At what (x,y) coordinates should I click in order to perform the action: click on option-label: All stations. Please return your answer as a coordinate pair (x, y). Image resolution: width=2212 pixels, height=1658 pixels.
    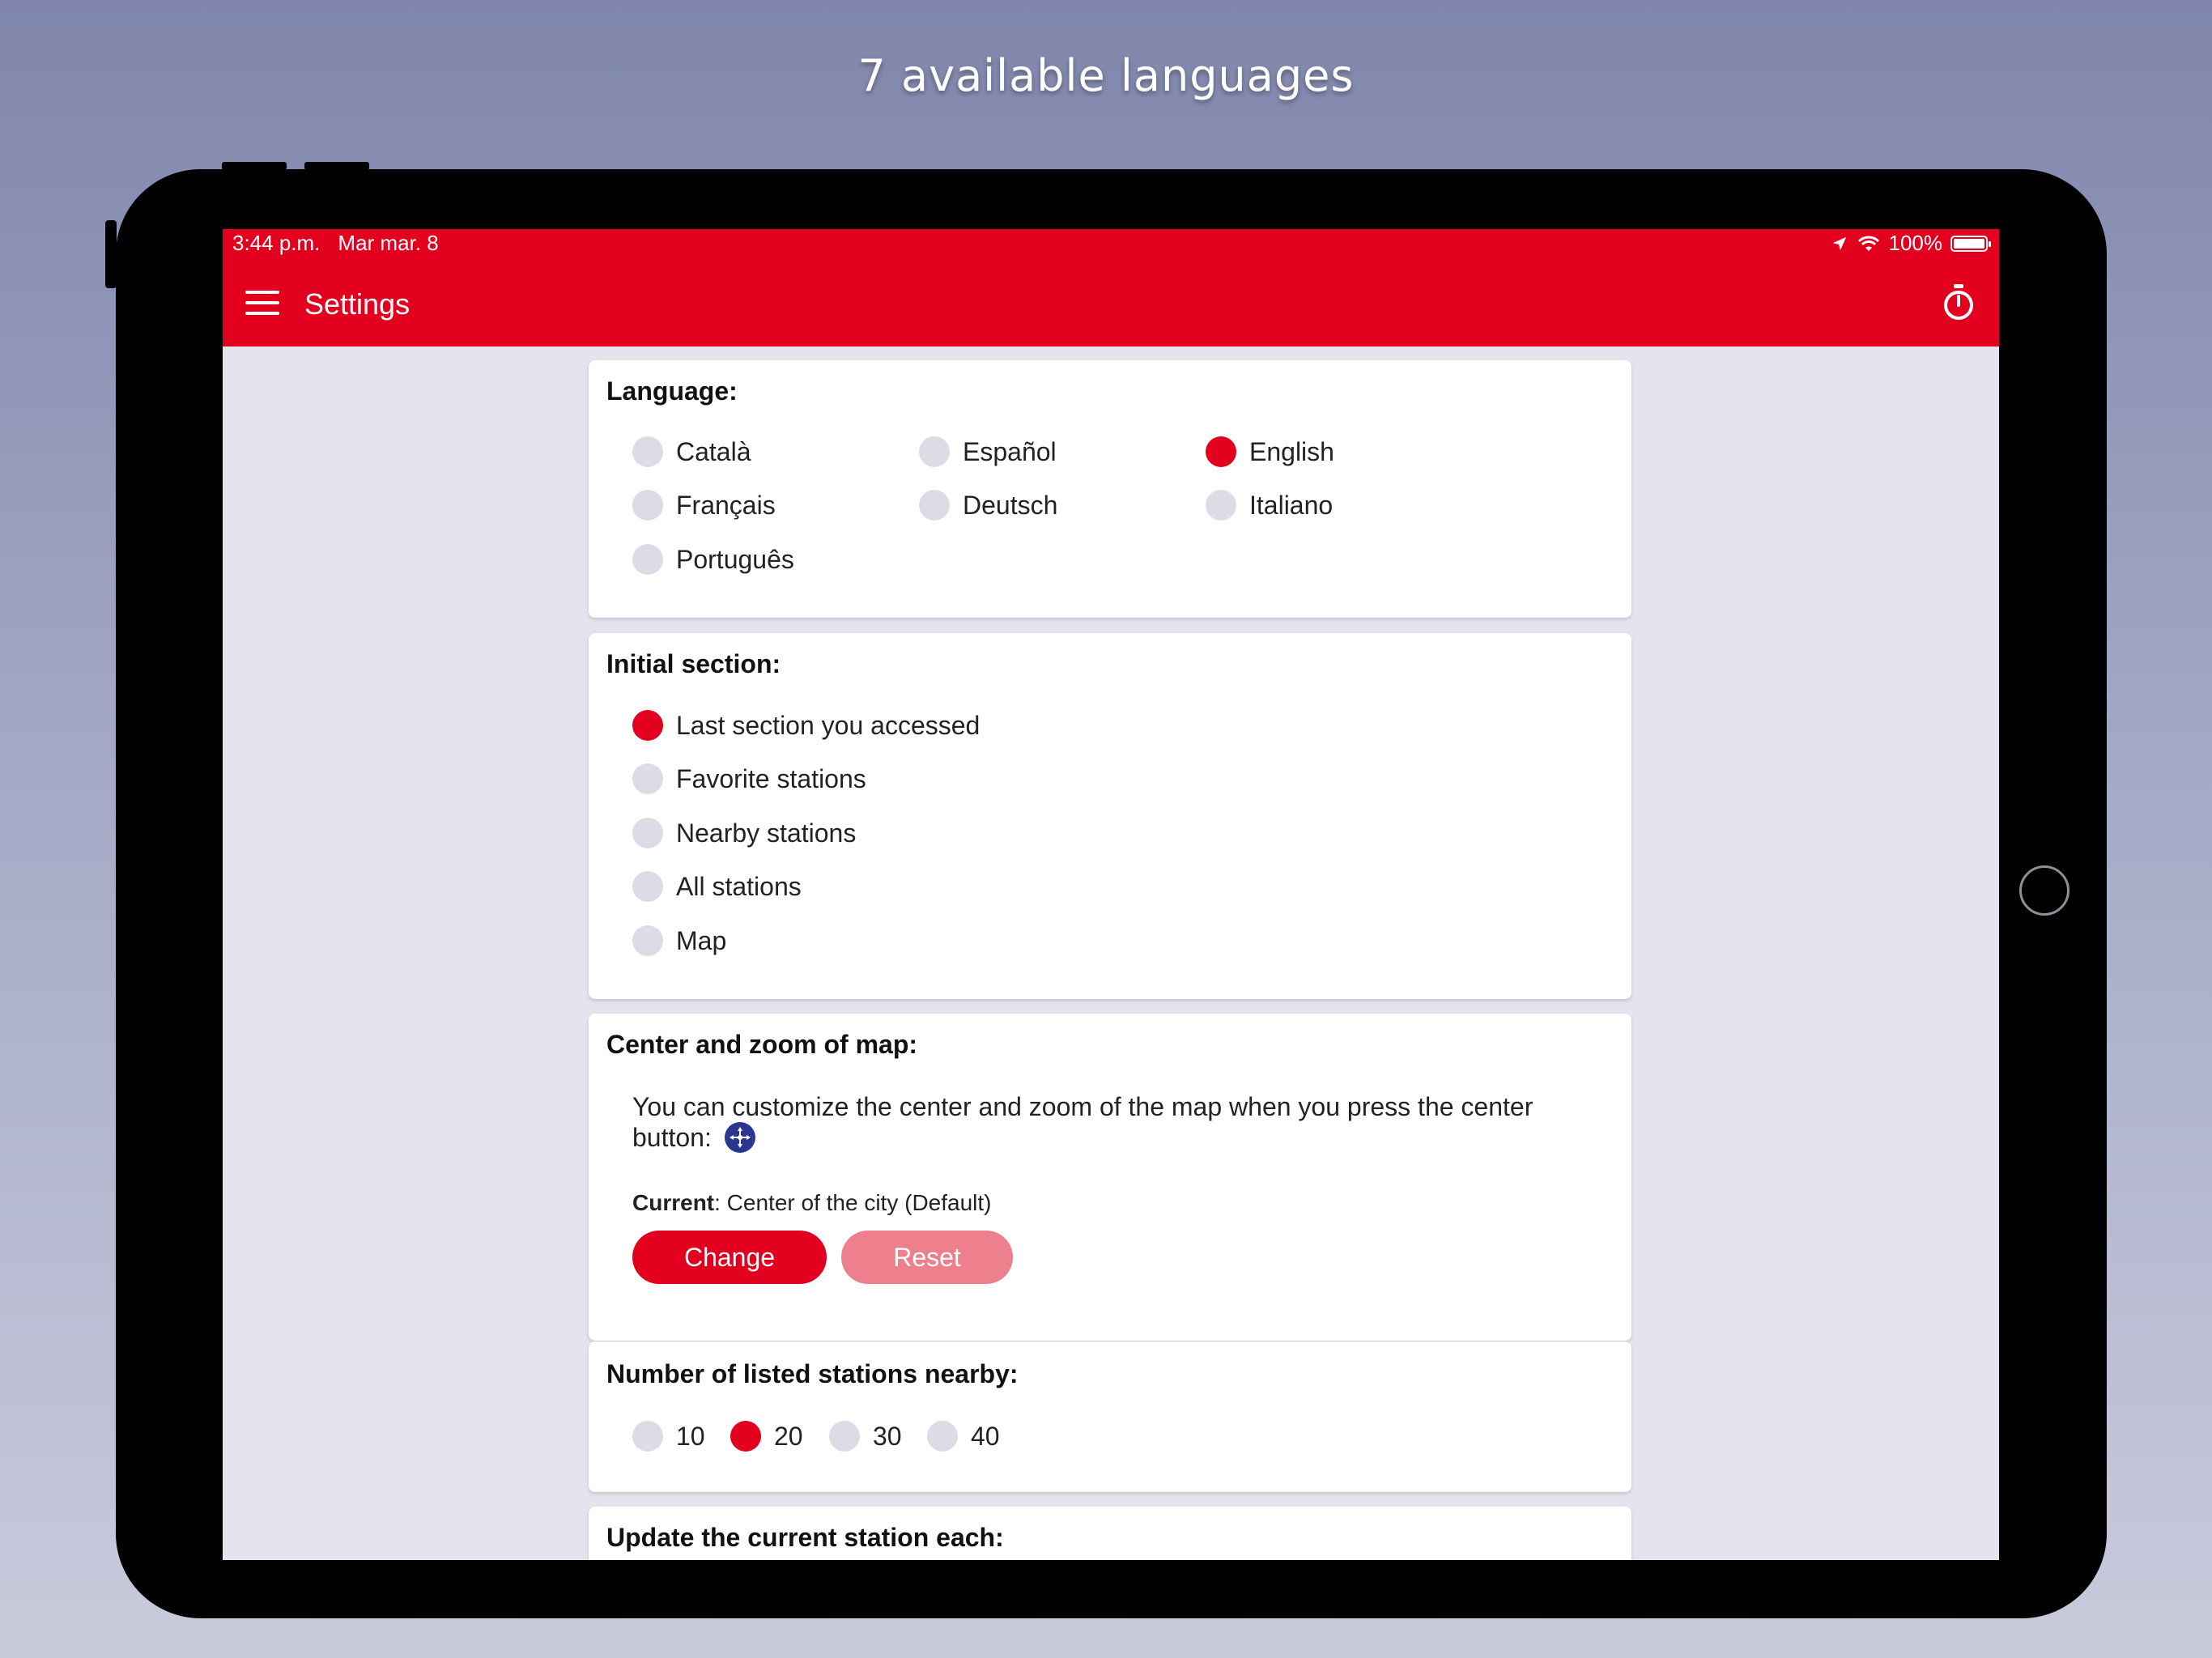
    Looking at the image, I should click on (739, 886).